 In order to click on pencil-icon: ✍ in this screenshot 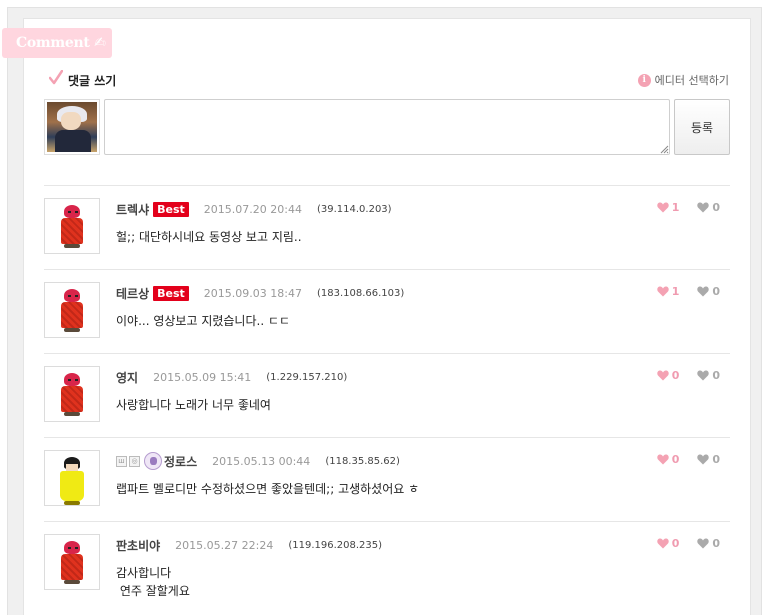, I will do `click(100, 43)`.